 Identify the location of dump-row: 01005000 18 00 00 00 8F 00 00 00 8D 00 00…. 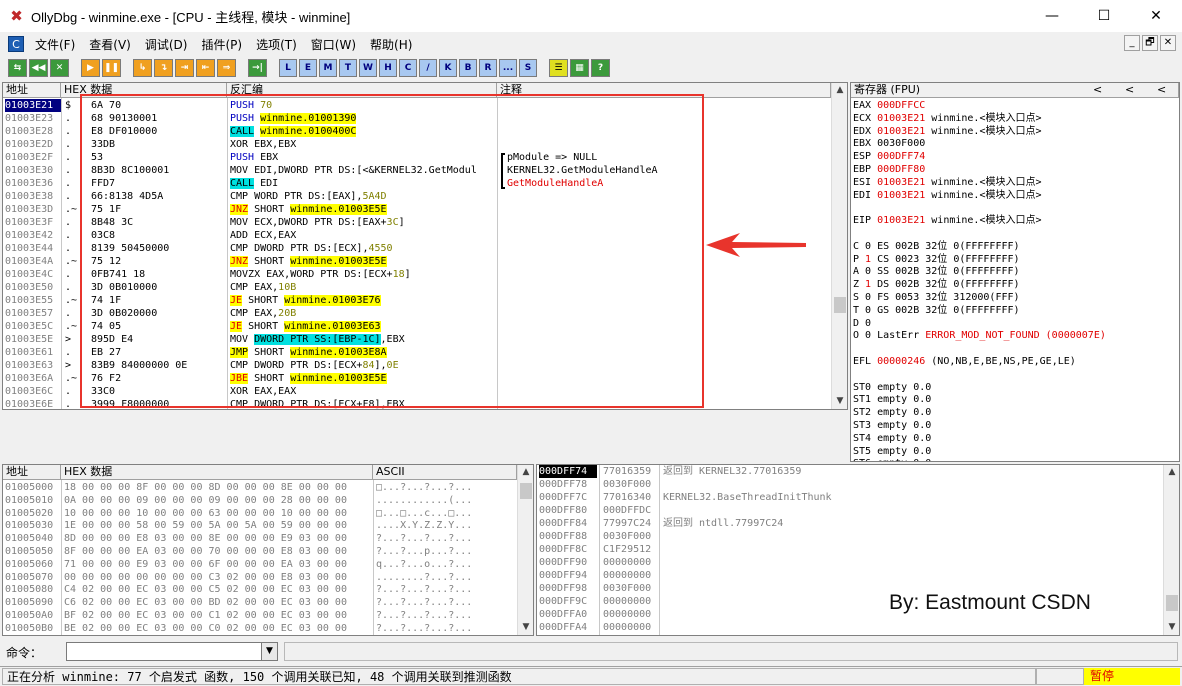
(260, 487).